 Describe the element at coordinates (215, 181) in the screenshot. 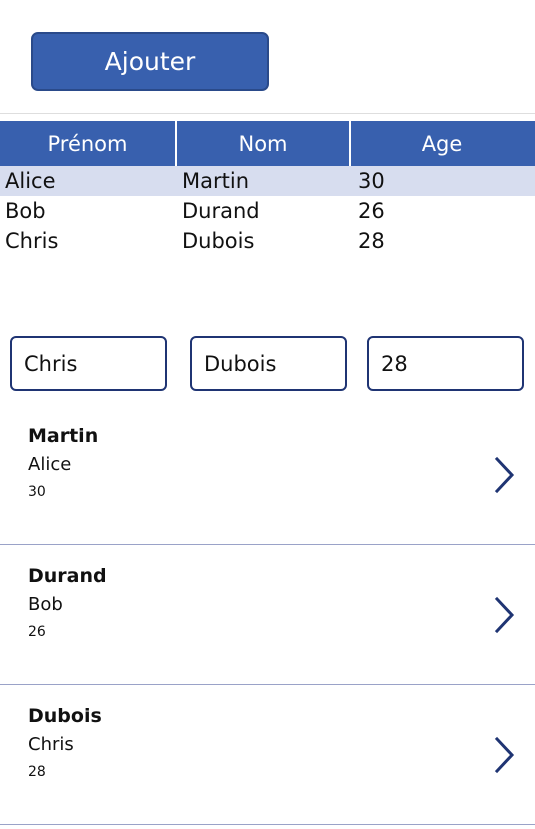

I see `cell-nom: Martin` at that location.